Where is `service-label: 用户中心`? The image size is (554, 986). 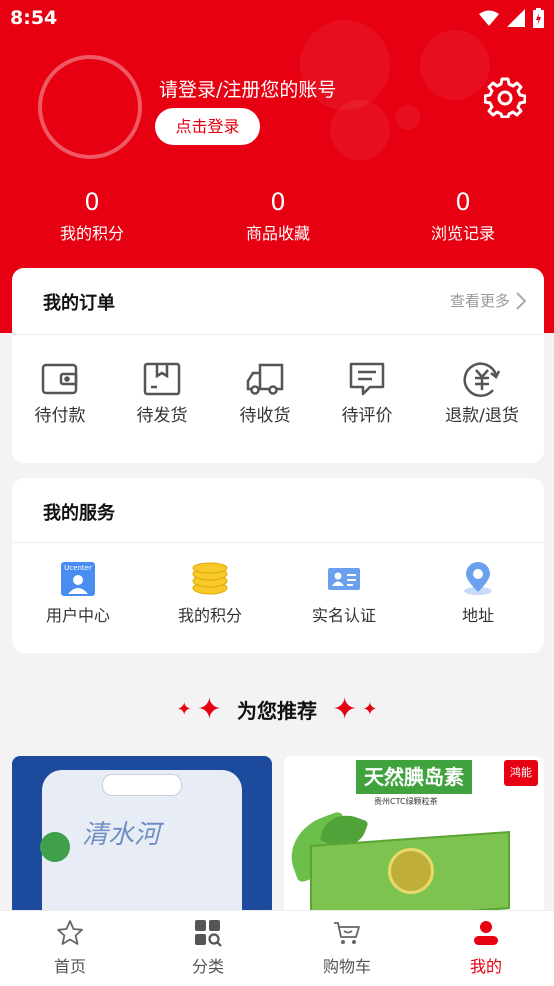 service-label: 用户中心 is located at coordinates (77, 615).